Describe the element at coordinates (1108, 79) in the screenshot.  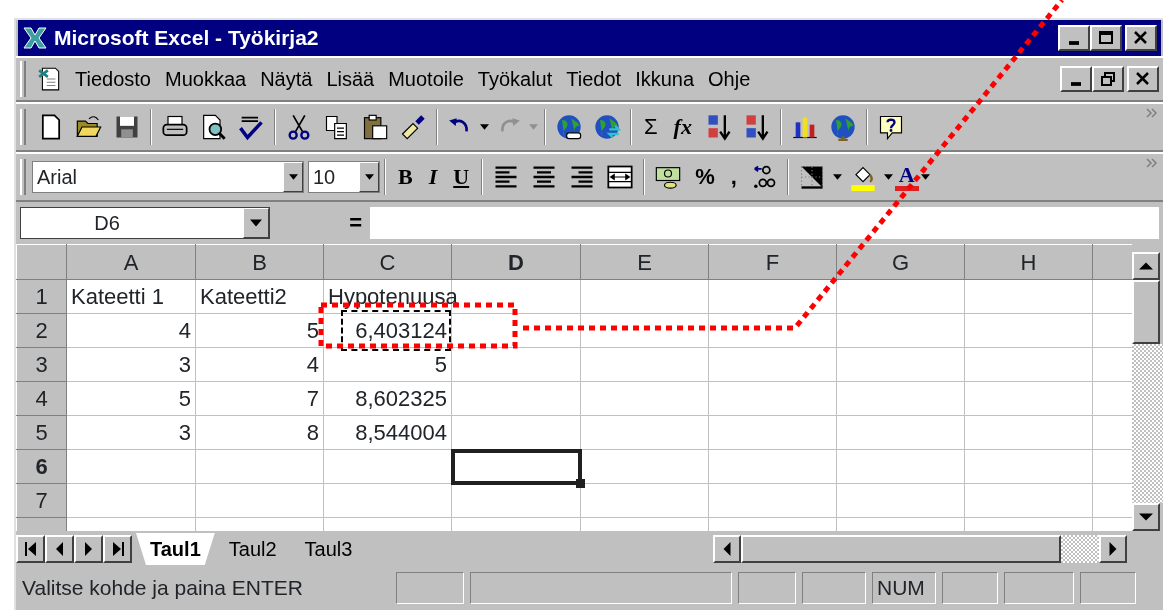
I see `restore-button` at that location.